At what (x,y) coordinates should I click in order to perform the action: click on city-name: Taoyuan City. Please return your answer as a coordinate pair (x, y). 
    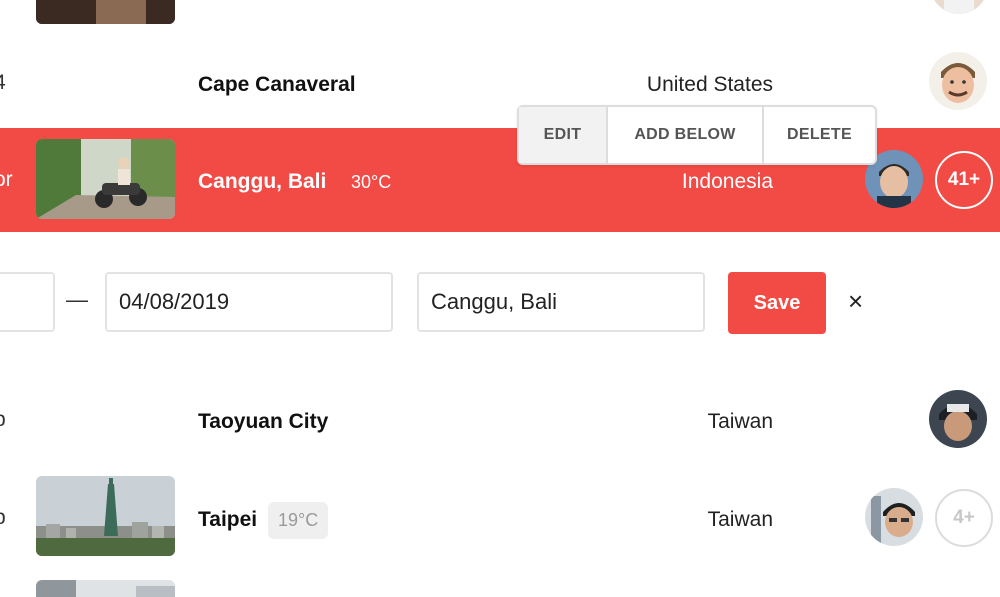
    Looking at the image, I should click on (263, 421).